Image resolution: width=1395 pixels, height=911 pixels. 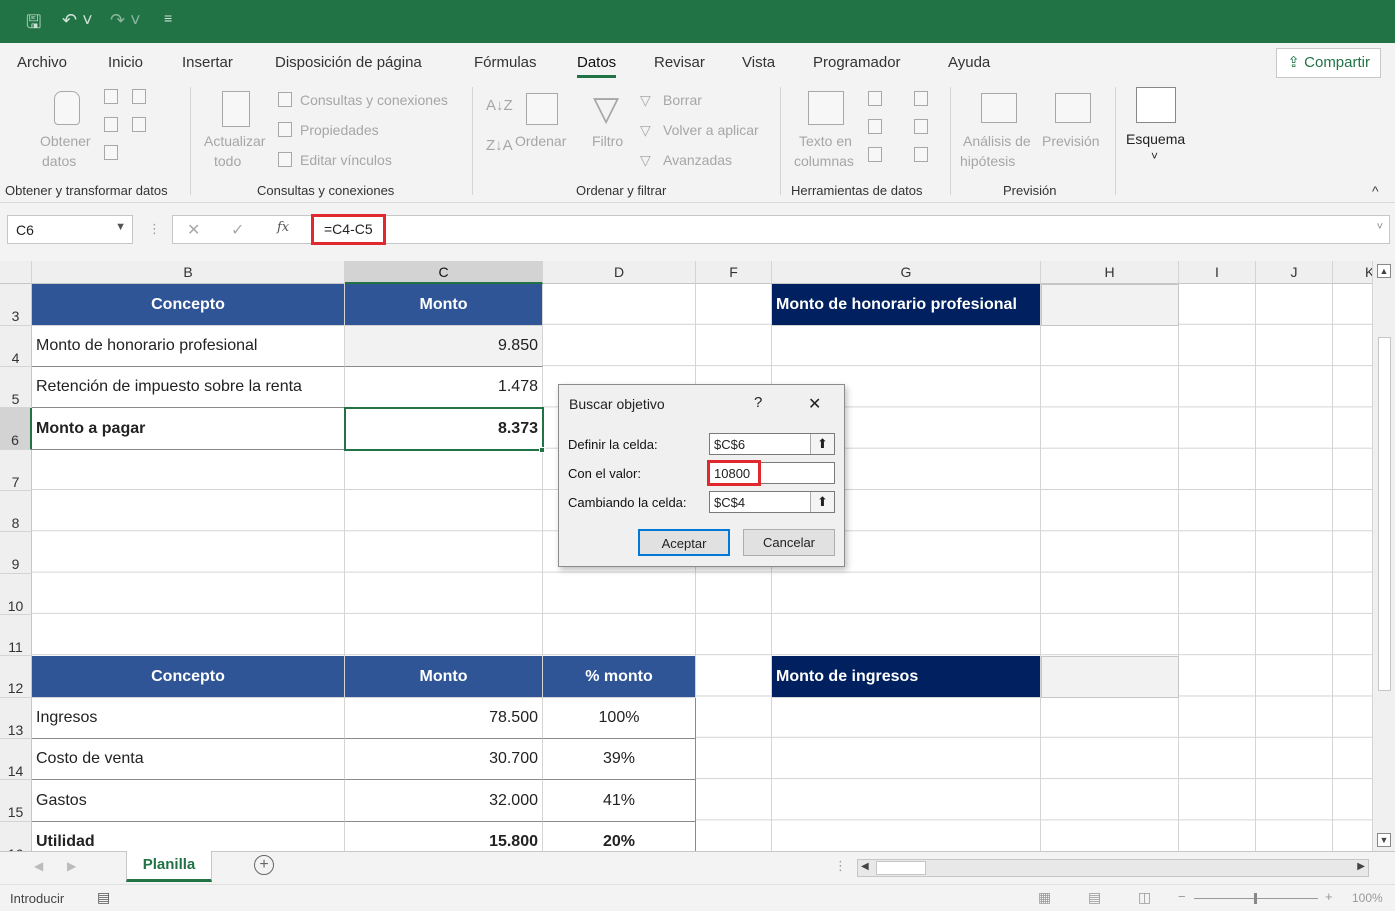 What do you see at coordinates (840, 866) in the screenshot?
I see `splitter-icon: ⋮` at bounding box center [840, 866].